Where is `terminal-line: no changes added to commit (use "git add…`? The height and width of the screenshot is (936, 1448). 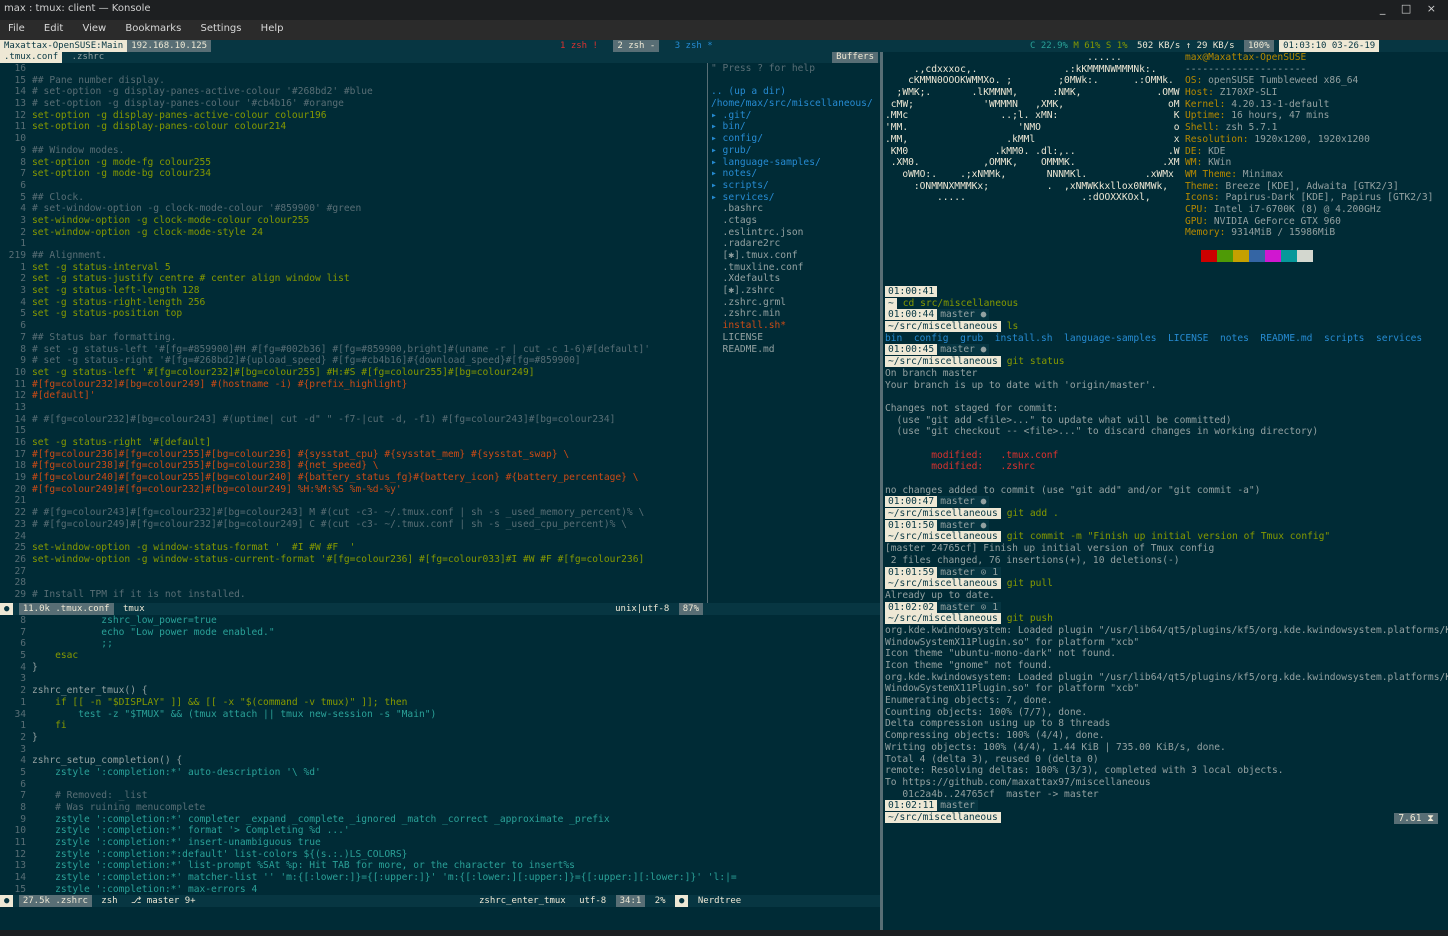 terminal-line: no changes added to commit (use "git add… is located at coordinates (1165, 491).